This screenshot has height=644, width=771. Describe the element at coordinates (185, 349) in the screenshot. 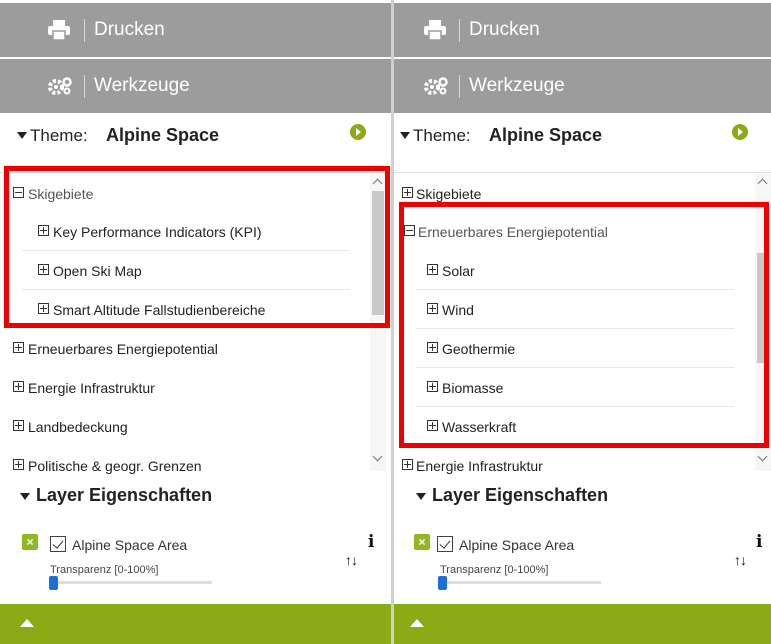

I see `tree-item-erneuerbares: Erneuerbares Energiepotential` at that location.